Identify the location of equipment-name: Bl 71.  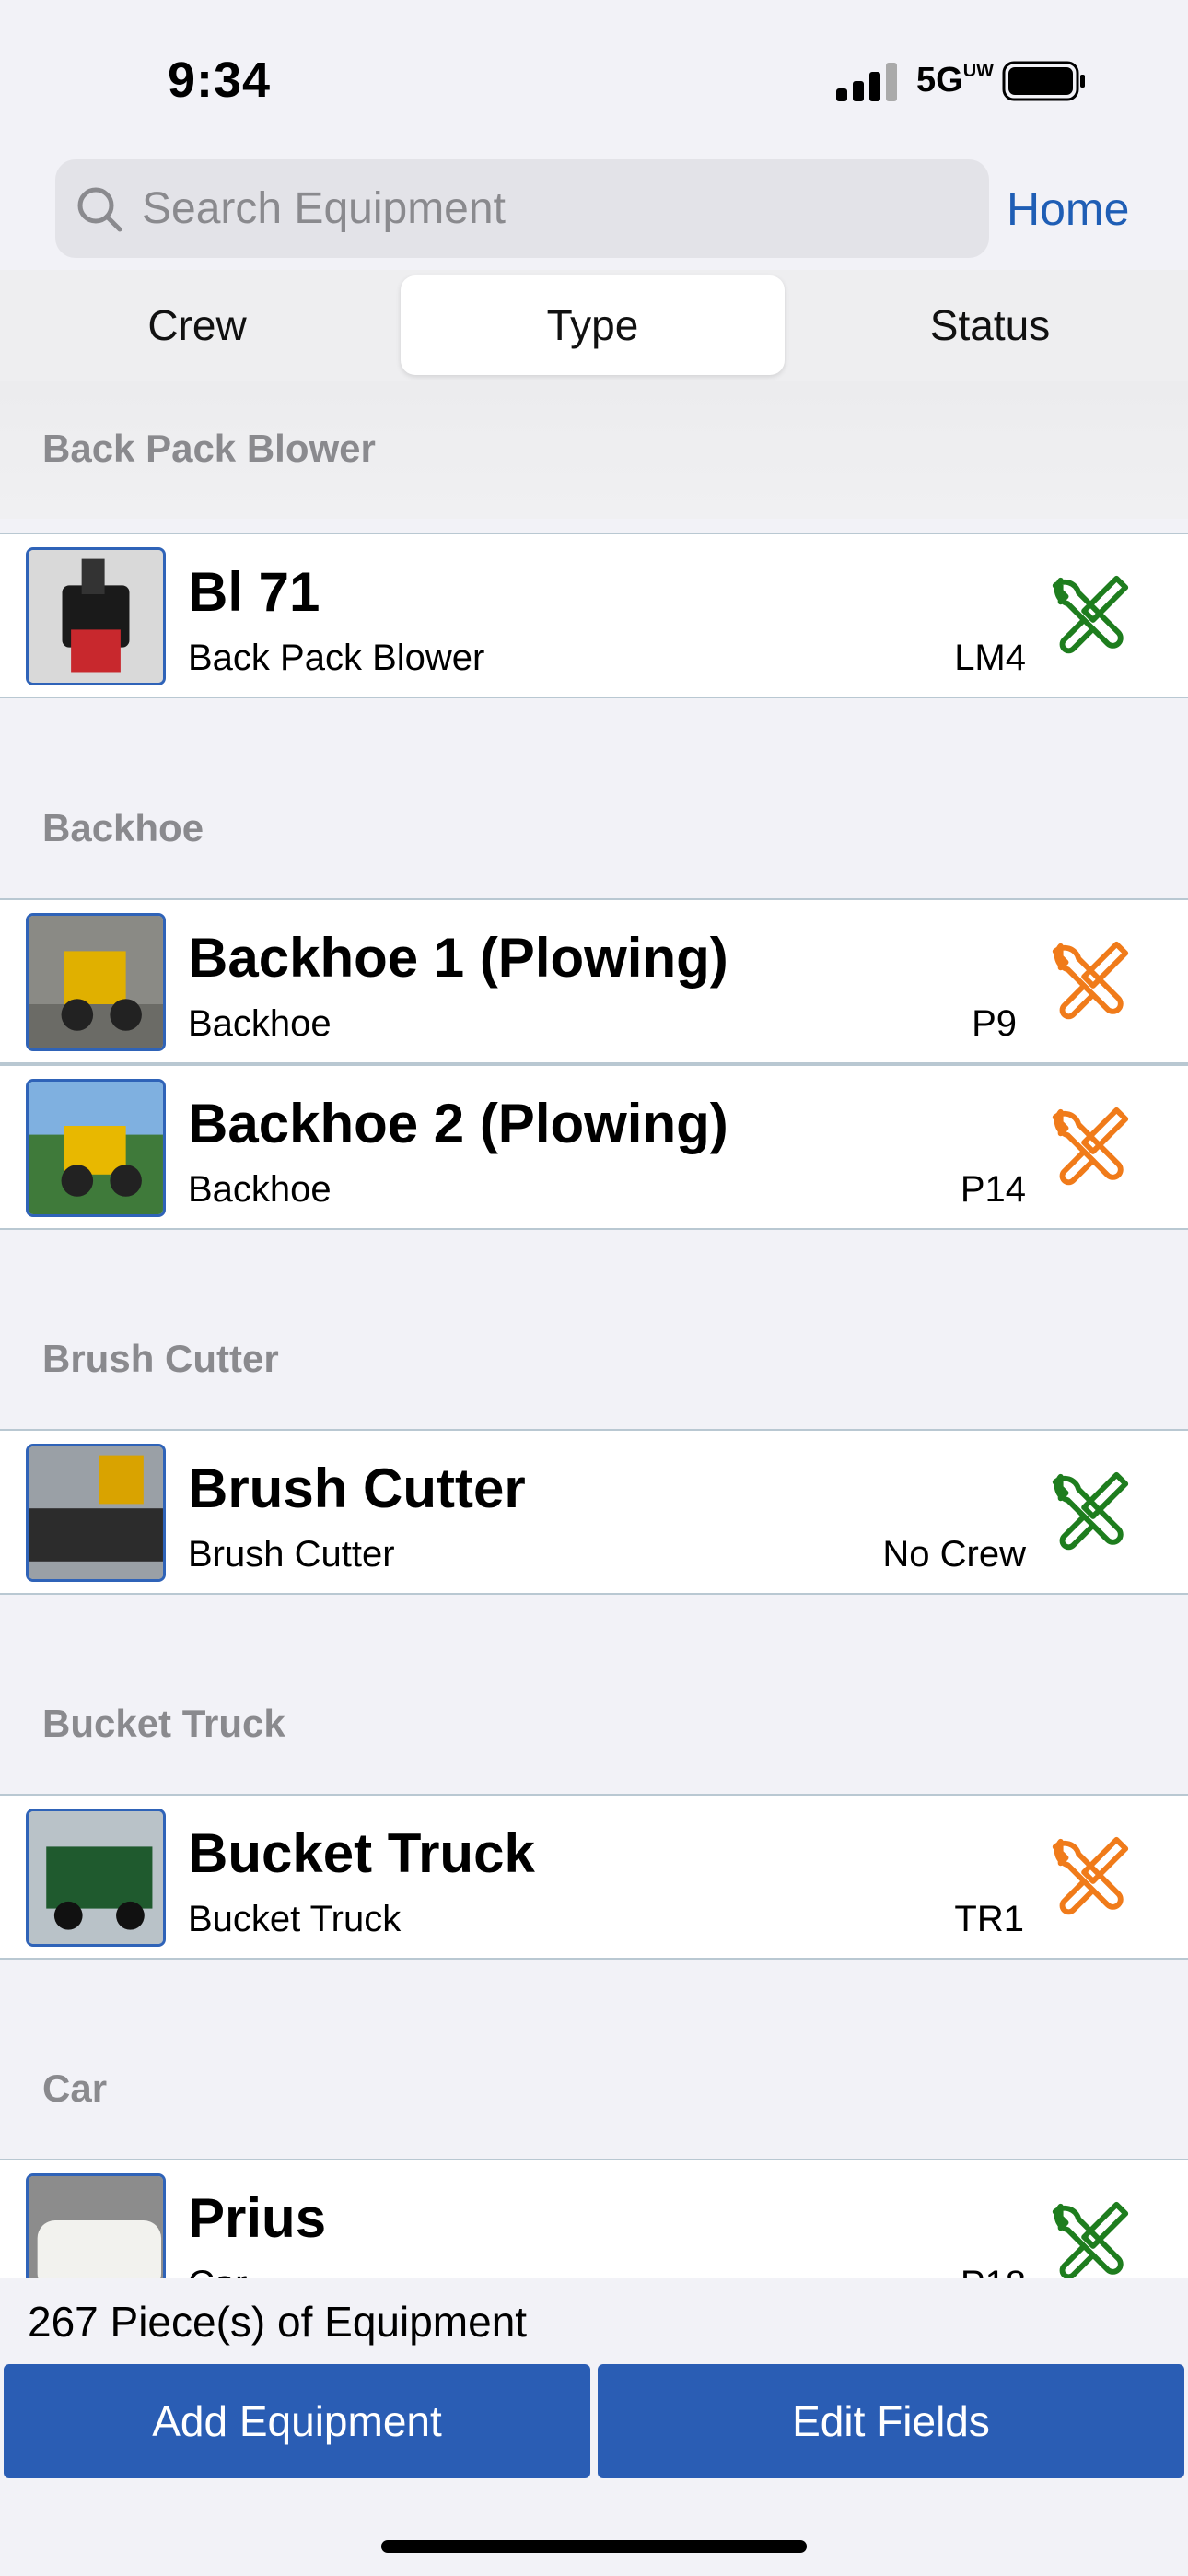
(254, 592).